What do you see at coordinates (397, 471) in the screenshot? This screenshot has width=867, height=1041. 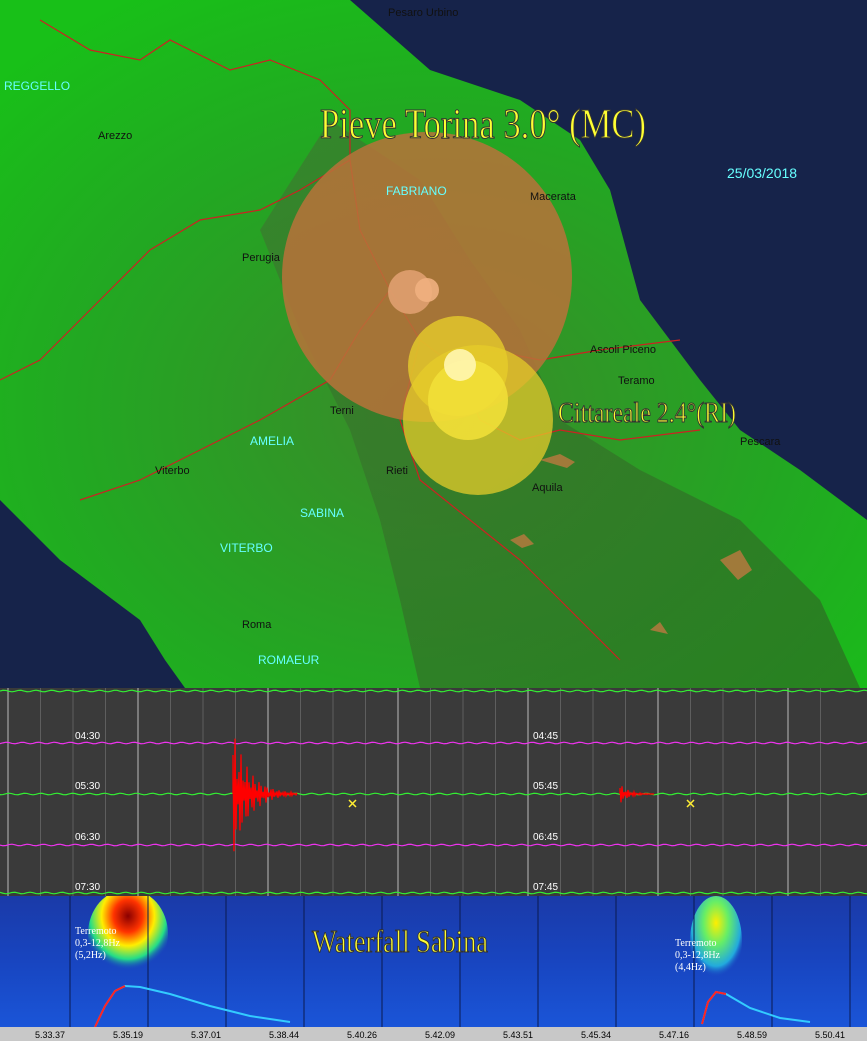 I see `city-rieti: Rieti` at bounding box center [397, 471].